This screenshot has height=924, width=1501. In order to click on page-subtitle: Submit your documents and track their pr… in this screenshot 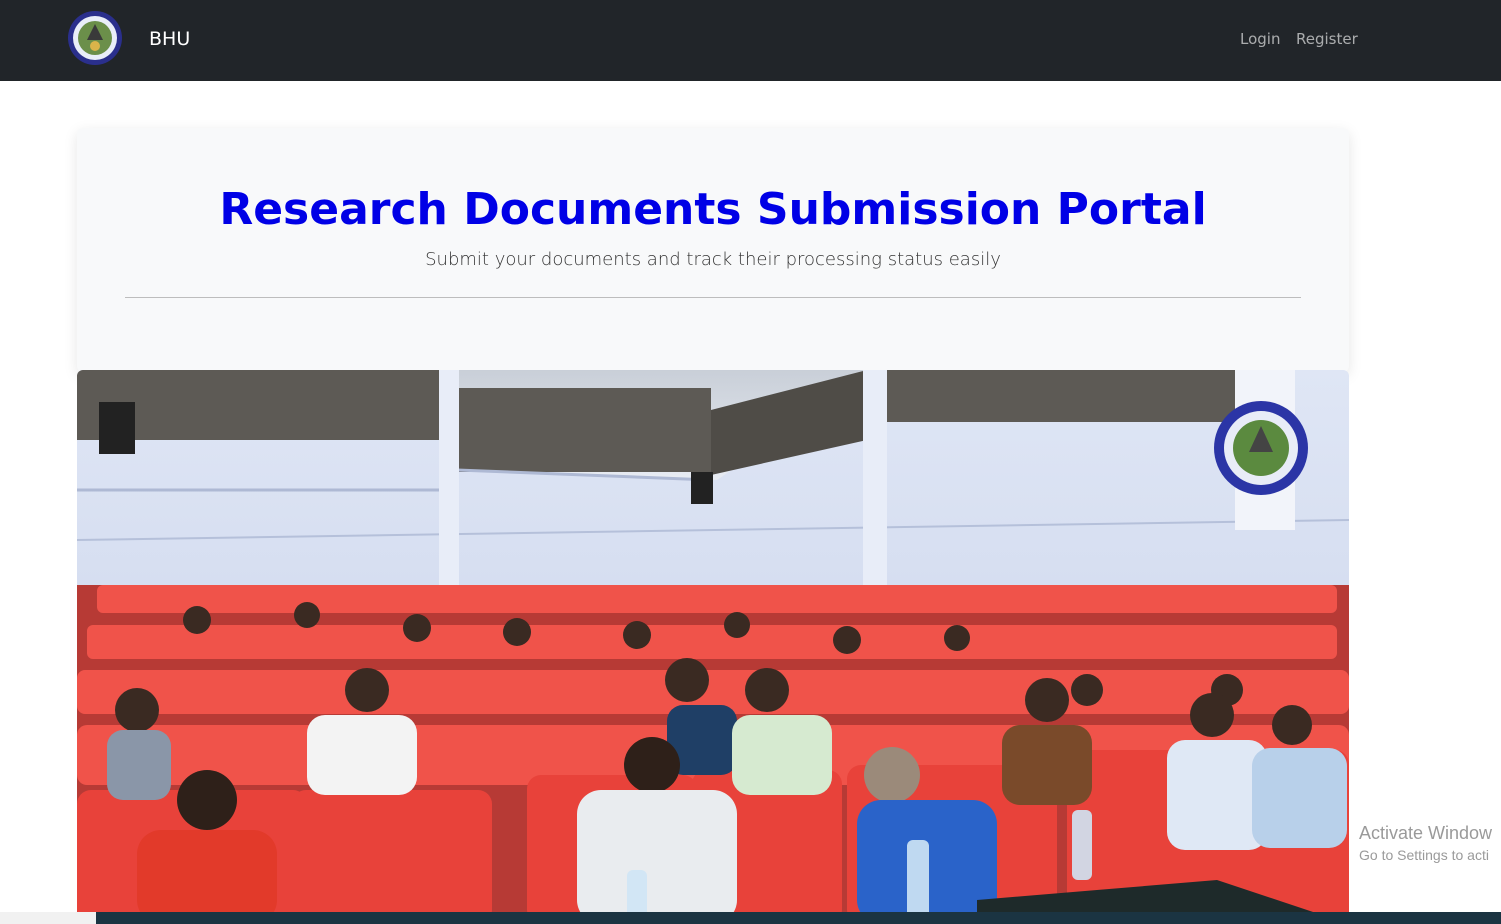, I will do `click(713, 259)`.